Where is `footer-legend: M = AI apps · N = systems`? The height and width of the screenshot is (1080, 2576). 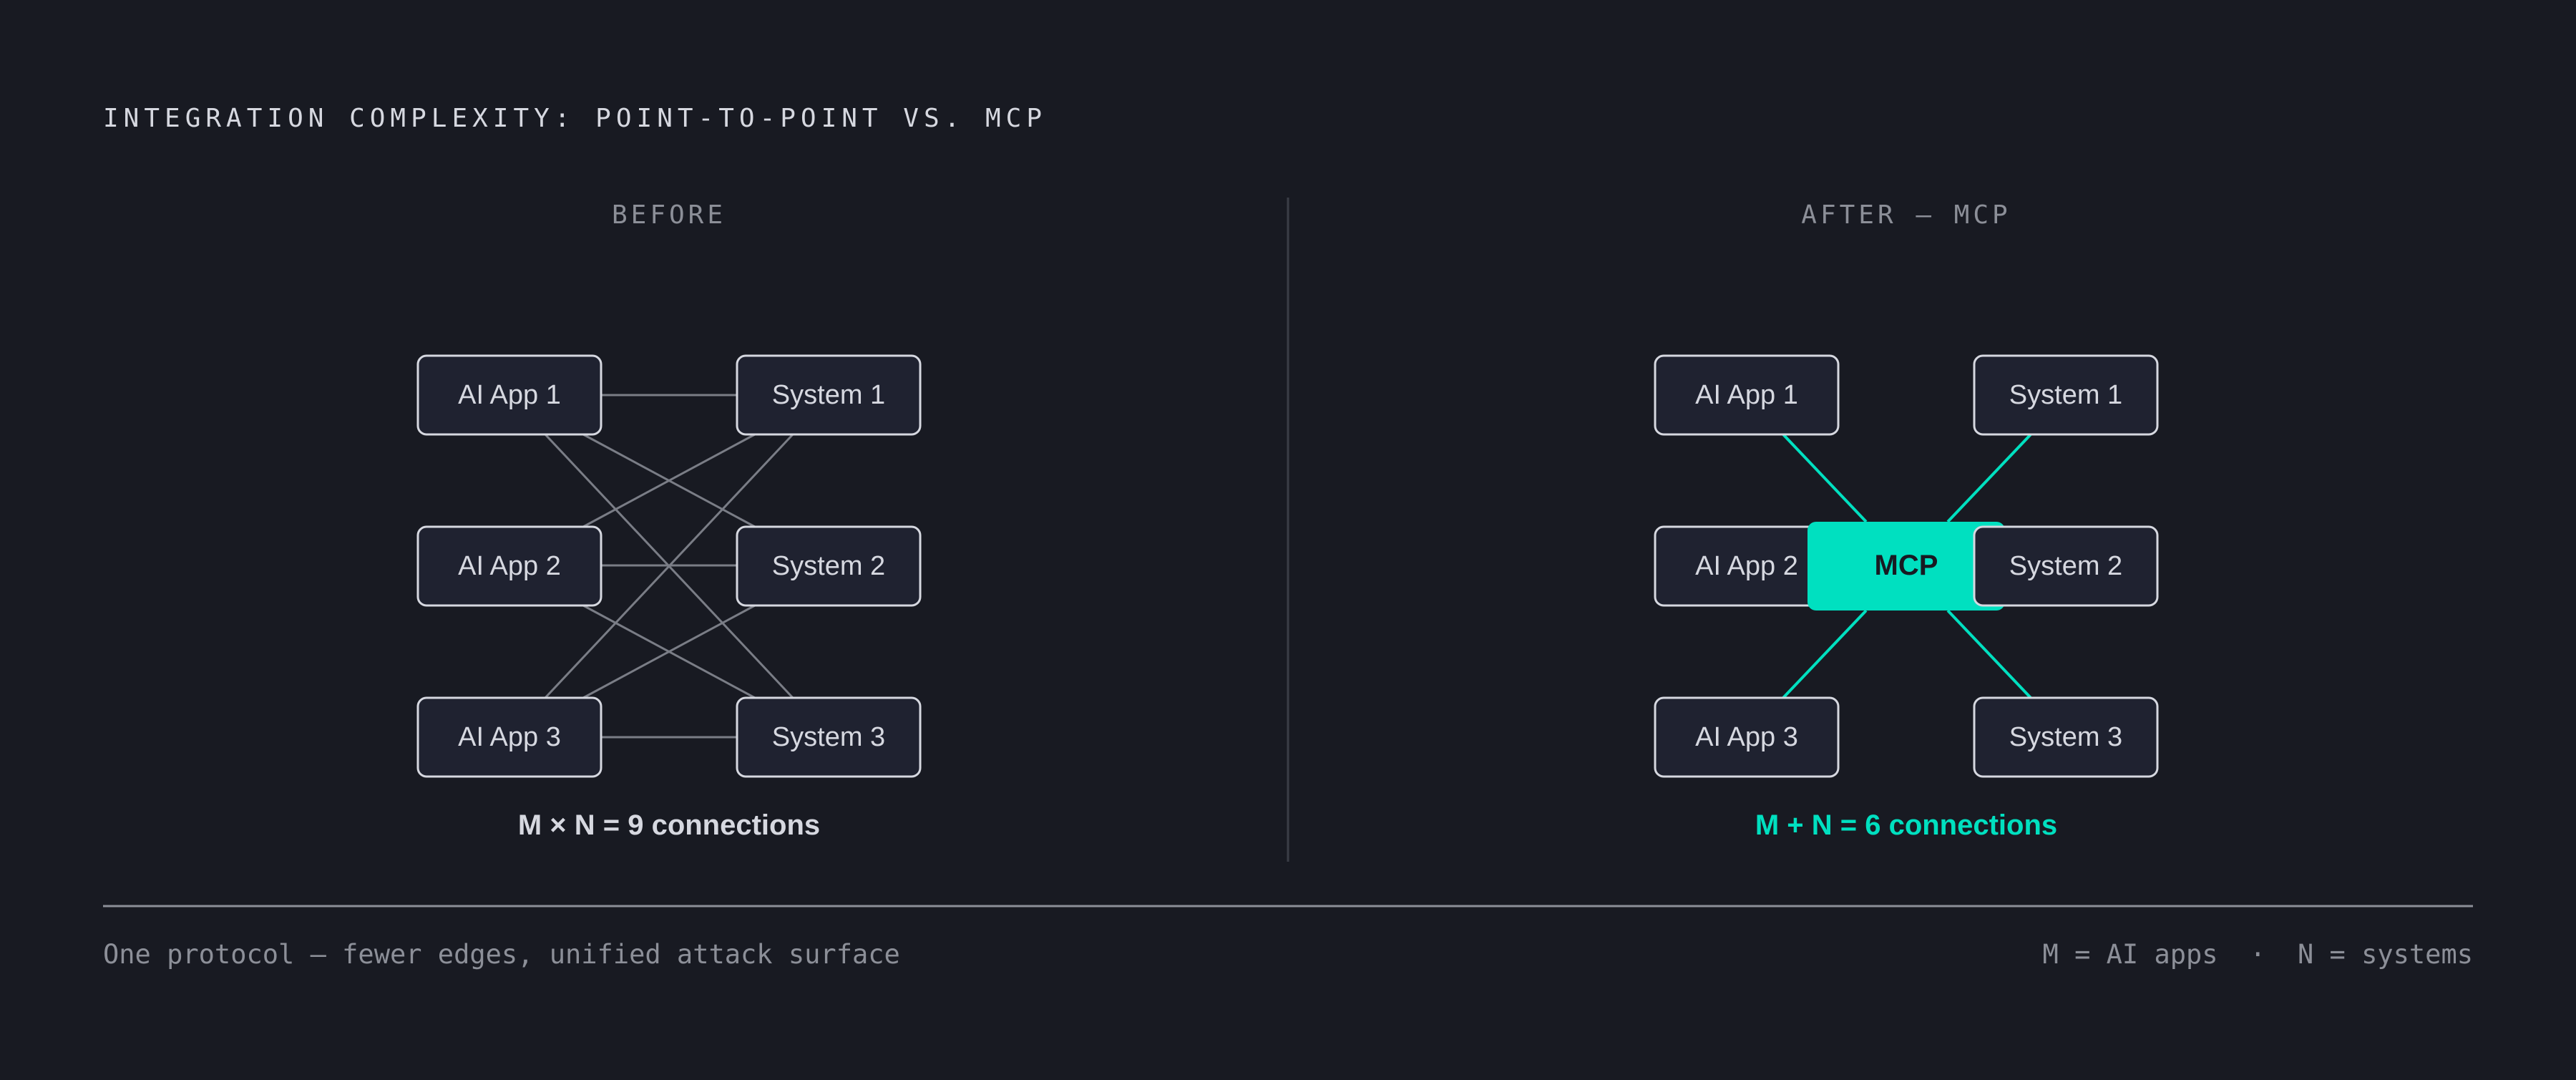
footer-legend: M = AI apps · N = systems is located at coordinates (2258, 954).